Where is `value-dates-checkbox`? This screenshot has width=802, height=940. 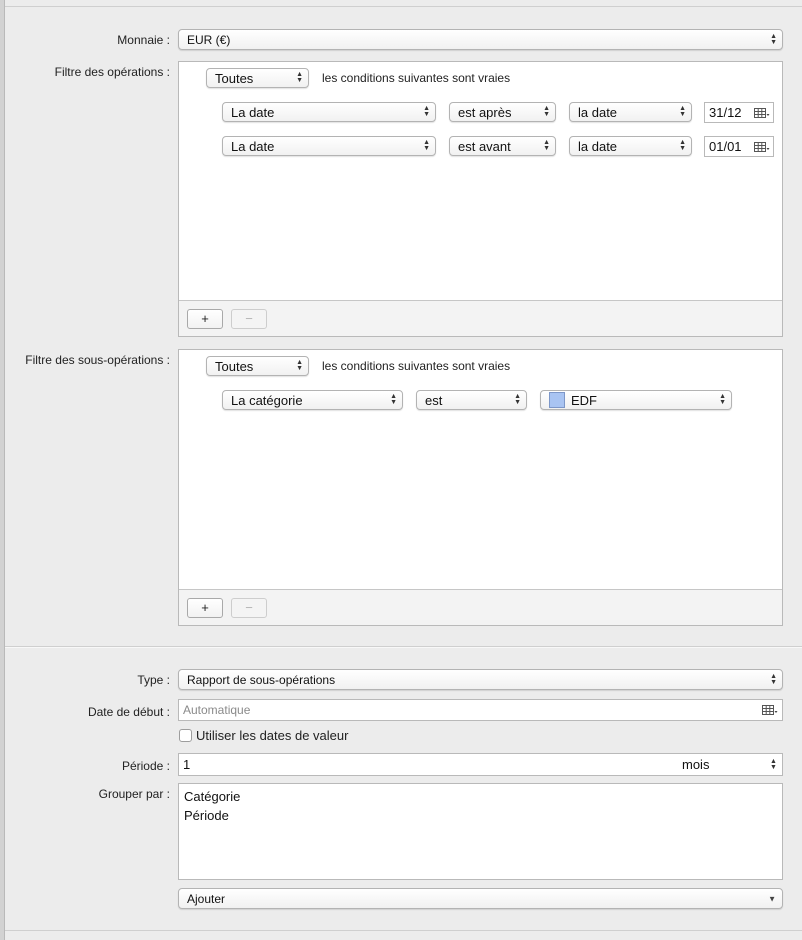
value-dates-checkbox is located at coordinates (185, 735).